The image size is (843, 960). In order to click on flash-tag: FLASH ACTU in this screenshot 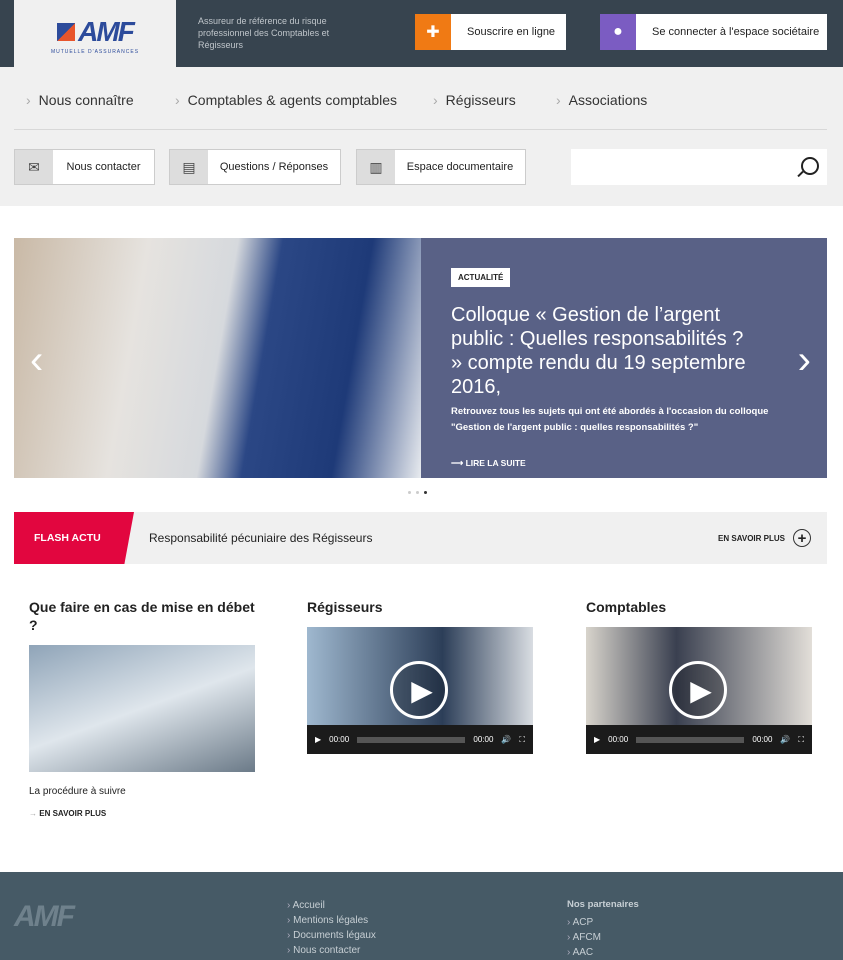, I will do `click(74, 538)`.